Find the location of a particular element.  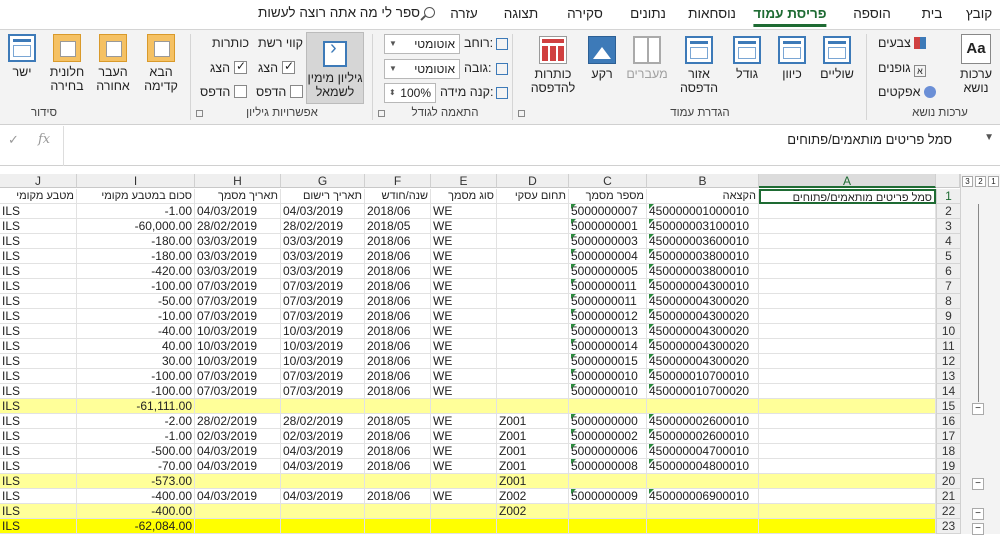

themes-button: Aa ערכות נושא is located at coordinates (976, 64).